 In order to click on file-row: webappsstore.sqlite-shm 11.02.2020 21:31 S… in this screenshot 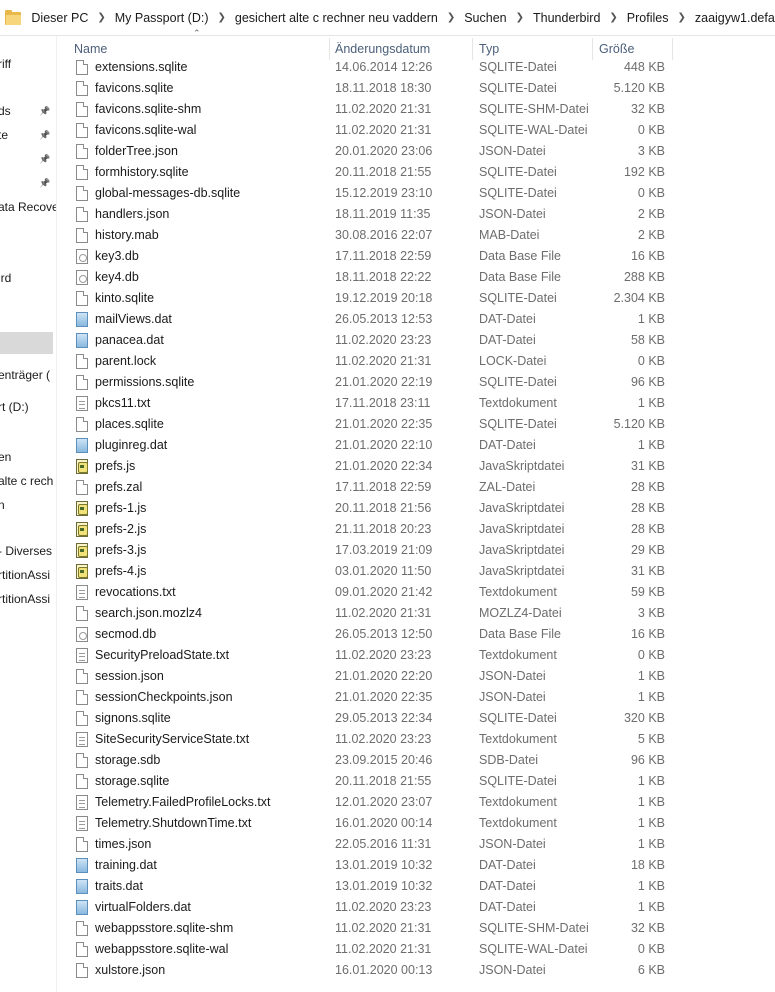, I will do `click(365, 928)`.